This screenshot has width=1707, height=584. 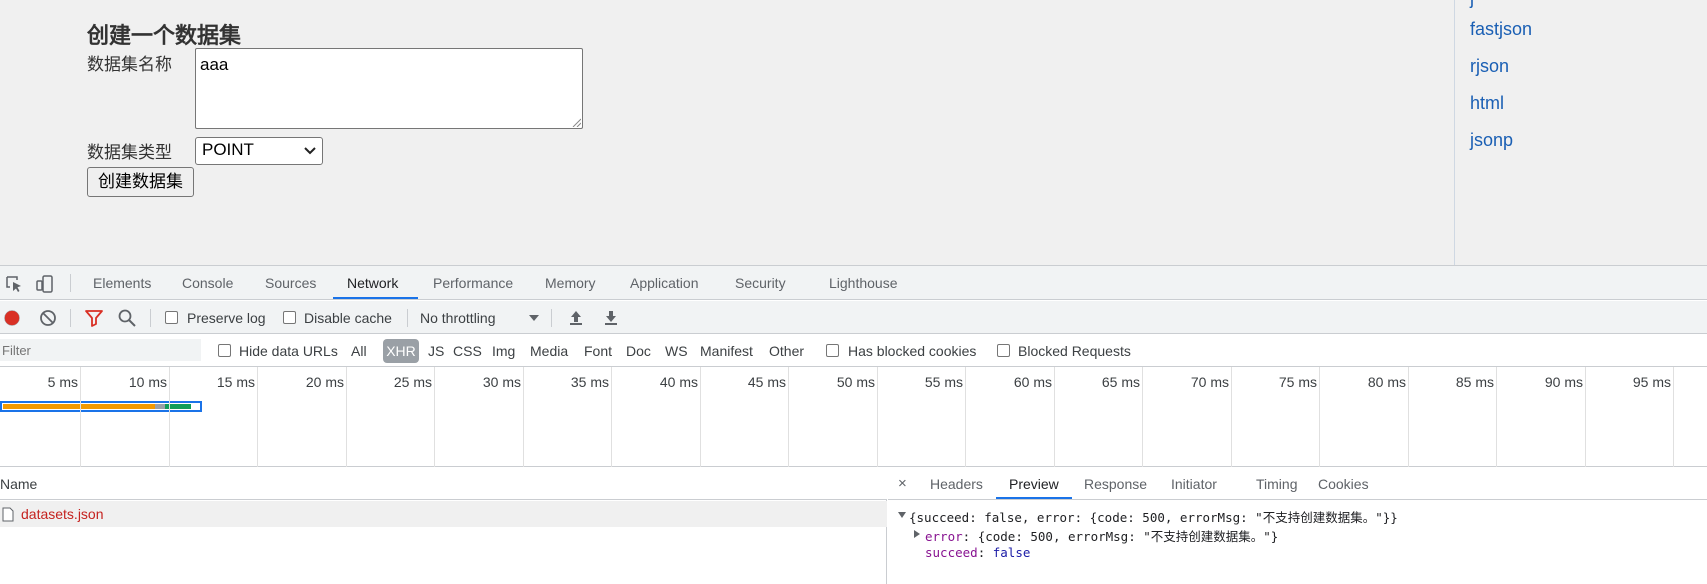 I want to click on name-column-label: Name, so click(x=19, y=484).